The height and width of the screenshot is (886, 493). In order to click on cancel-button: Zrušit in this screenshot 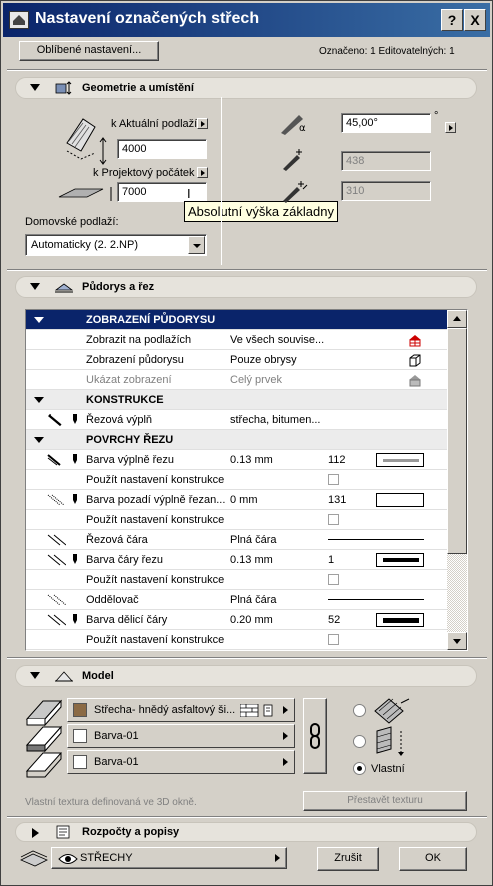, I will do `click(348, 859)`.